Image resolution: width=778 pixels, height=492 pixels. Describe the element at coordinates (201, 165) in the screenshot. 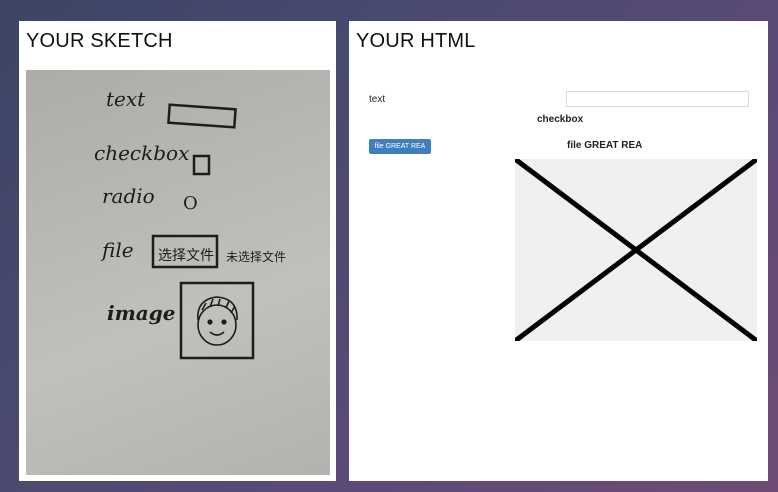

I see `sketch-checkbox-box` at that location.